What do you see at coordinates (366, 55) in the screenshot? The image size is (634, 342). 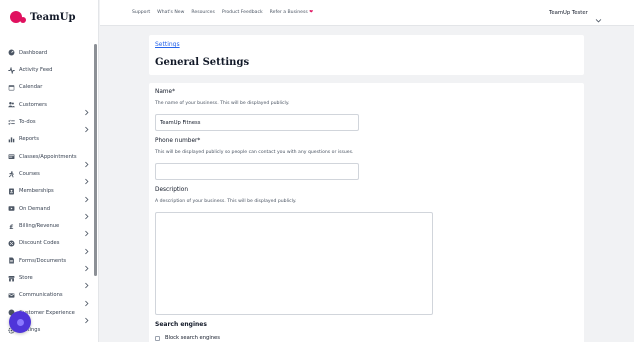 I see `page-header-card: Settings General Settings` at bounding box center [366, 55].